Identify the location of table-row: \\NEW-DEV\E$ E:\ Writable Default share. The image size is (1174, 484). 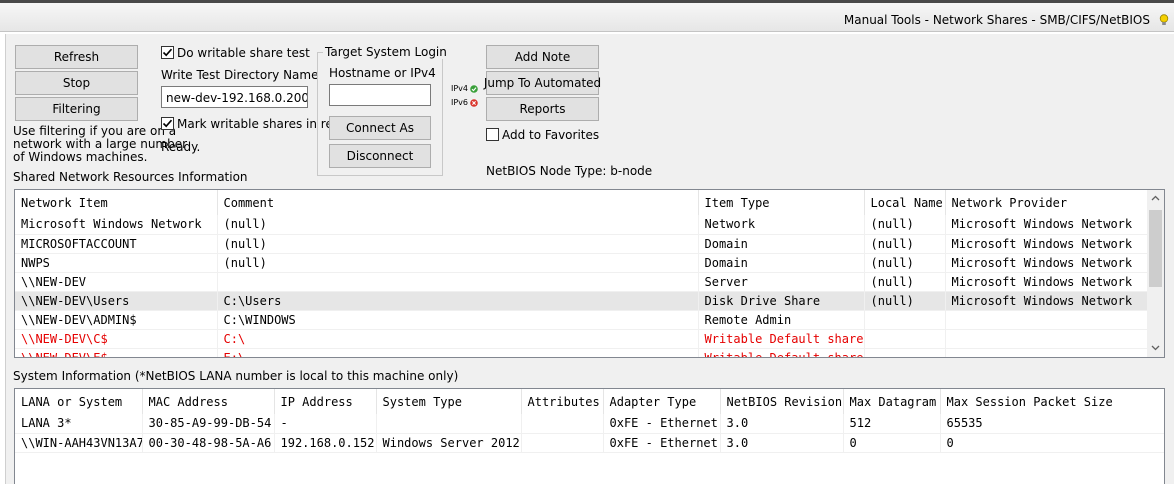
(582, 352).